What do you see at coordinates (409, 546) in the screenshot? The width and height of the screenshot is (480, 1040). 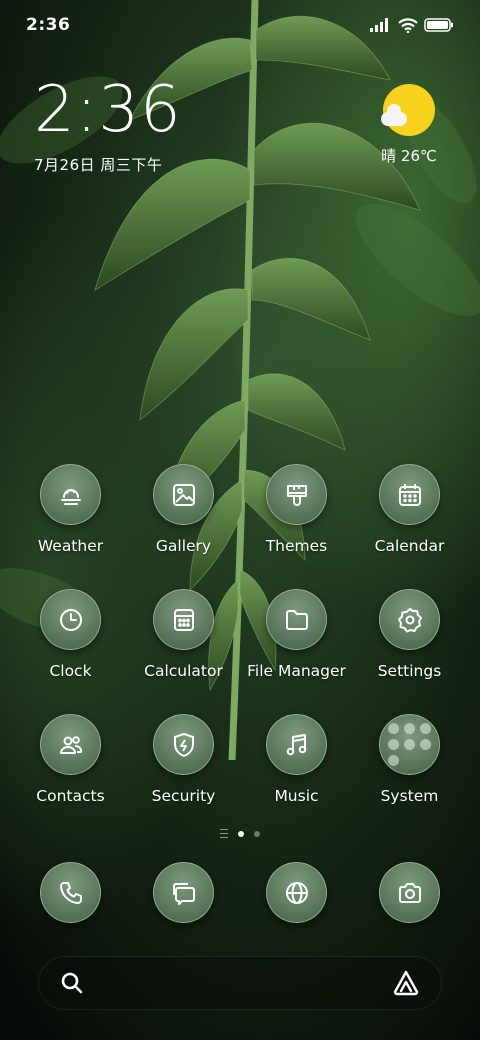 I see `app-label: Calendar` at bounding box center [409, 546].